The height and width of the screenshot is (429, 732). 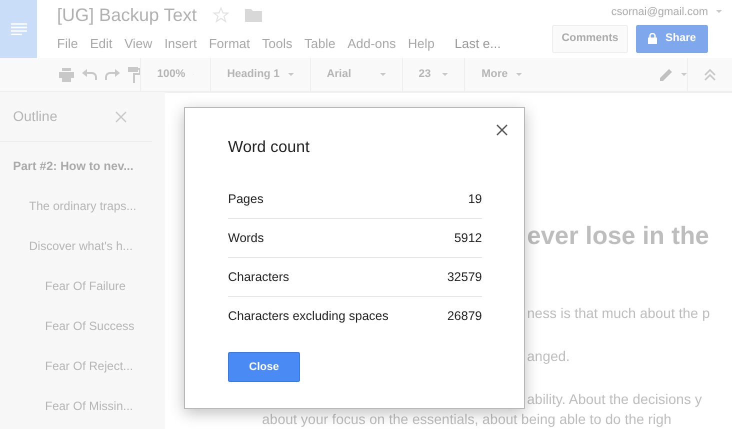 I want to click on menu-item: Help, so click(x=421, y=44).